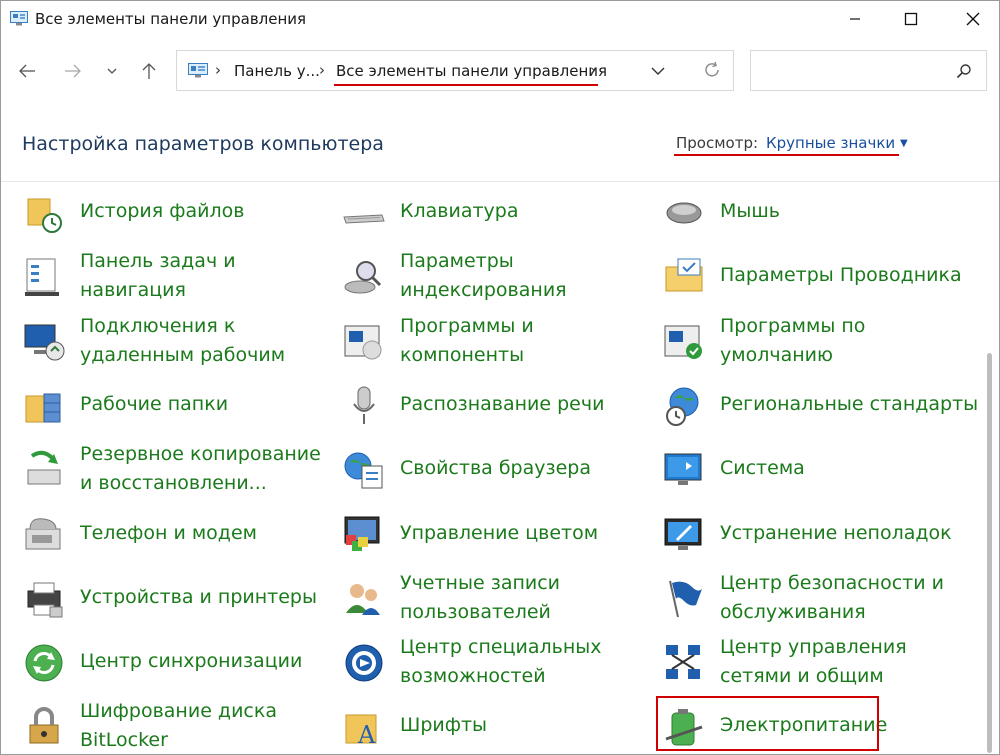 The width and height of the screenshot is (1000, 755). Describe the element at coordinates (191, 661) in the screenshot. I see `item-label: Центр синхронизации` at that location.